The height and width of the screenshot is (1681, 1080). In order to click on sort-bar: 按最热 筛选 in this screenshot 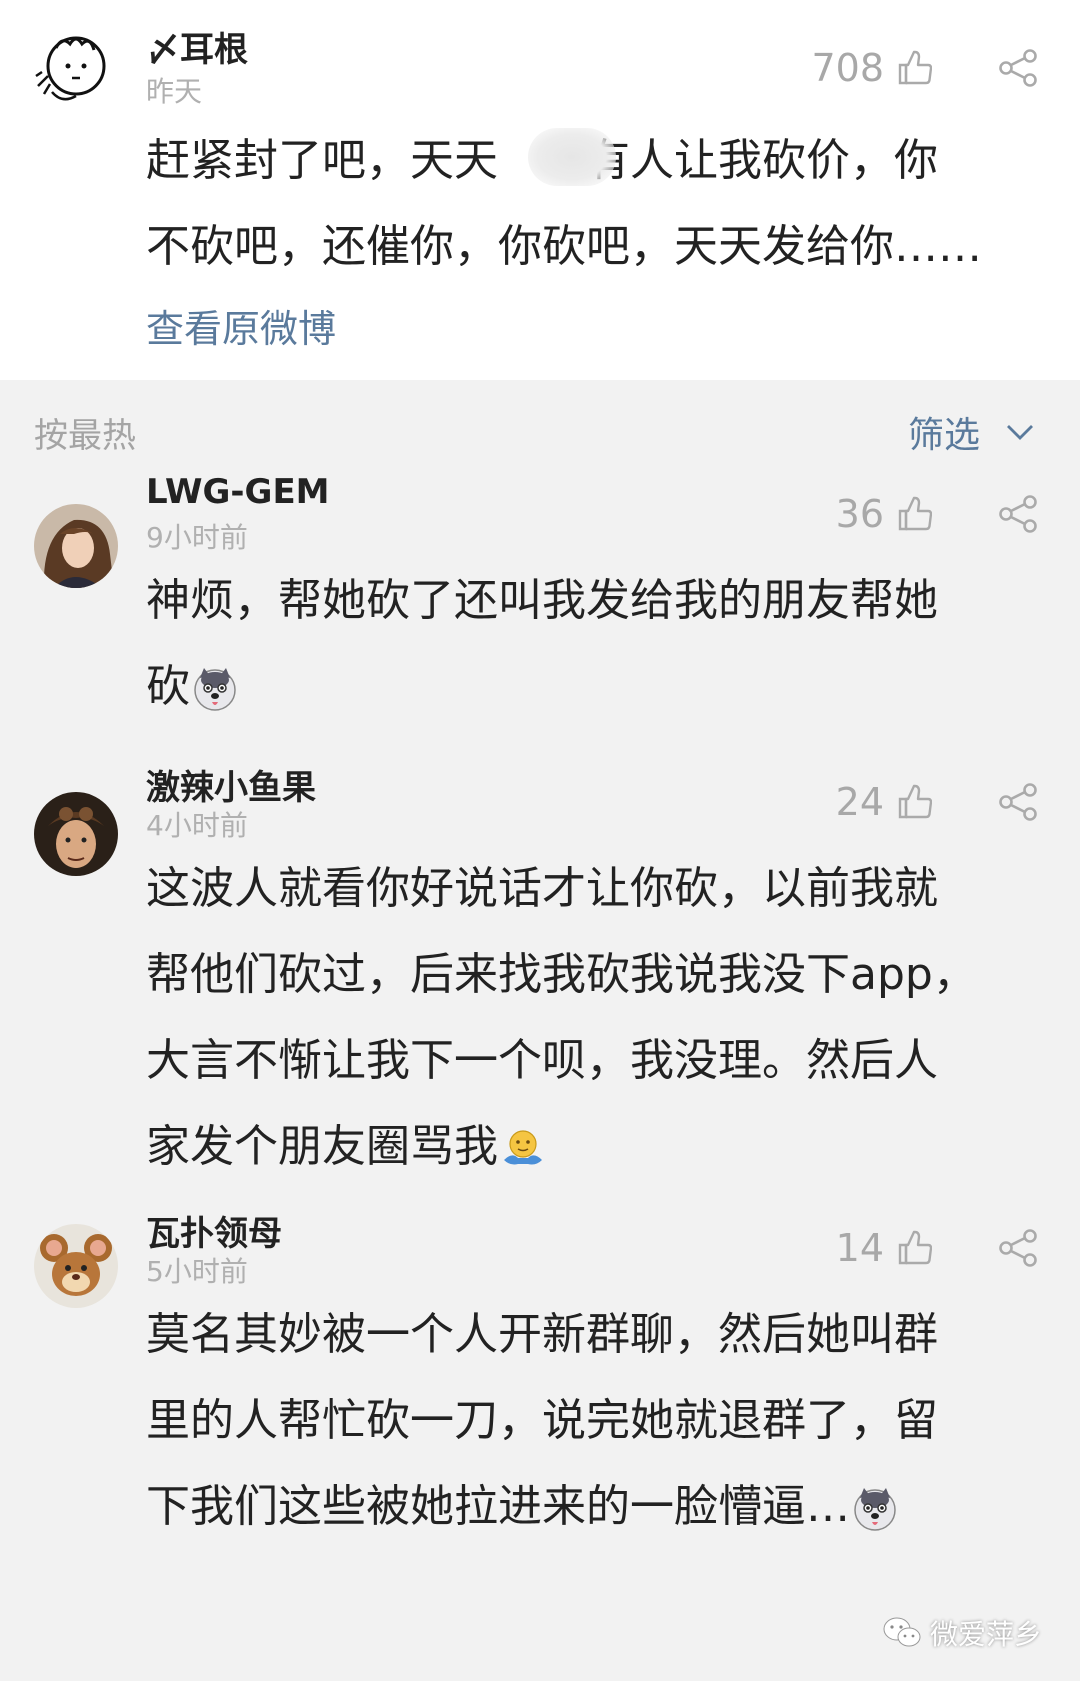, I will do `click(540, 430)`.